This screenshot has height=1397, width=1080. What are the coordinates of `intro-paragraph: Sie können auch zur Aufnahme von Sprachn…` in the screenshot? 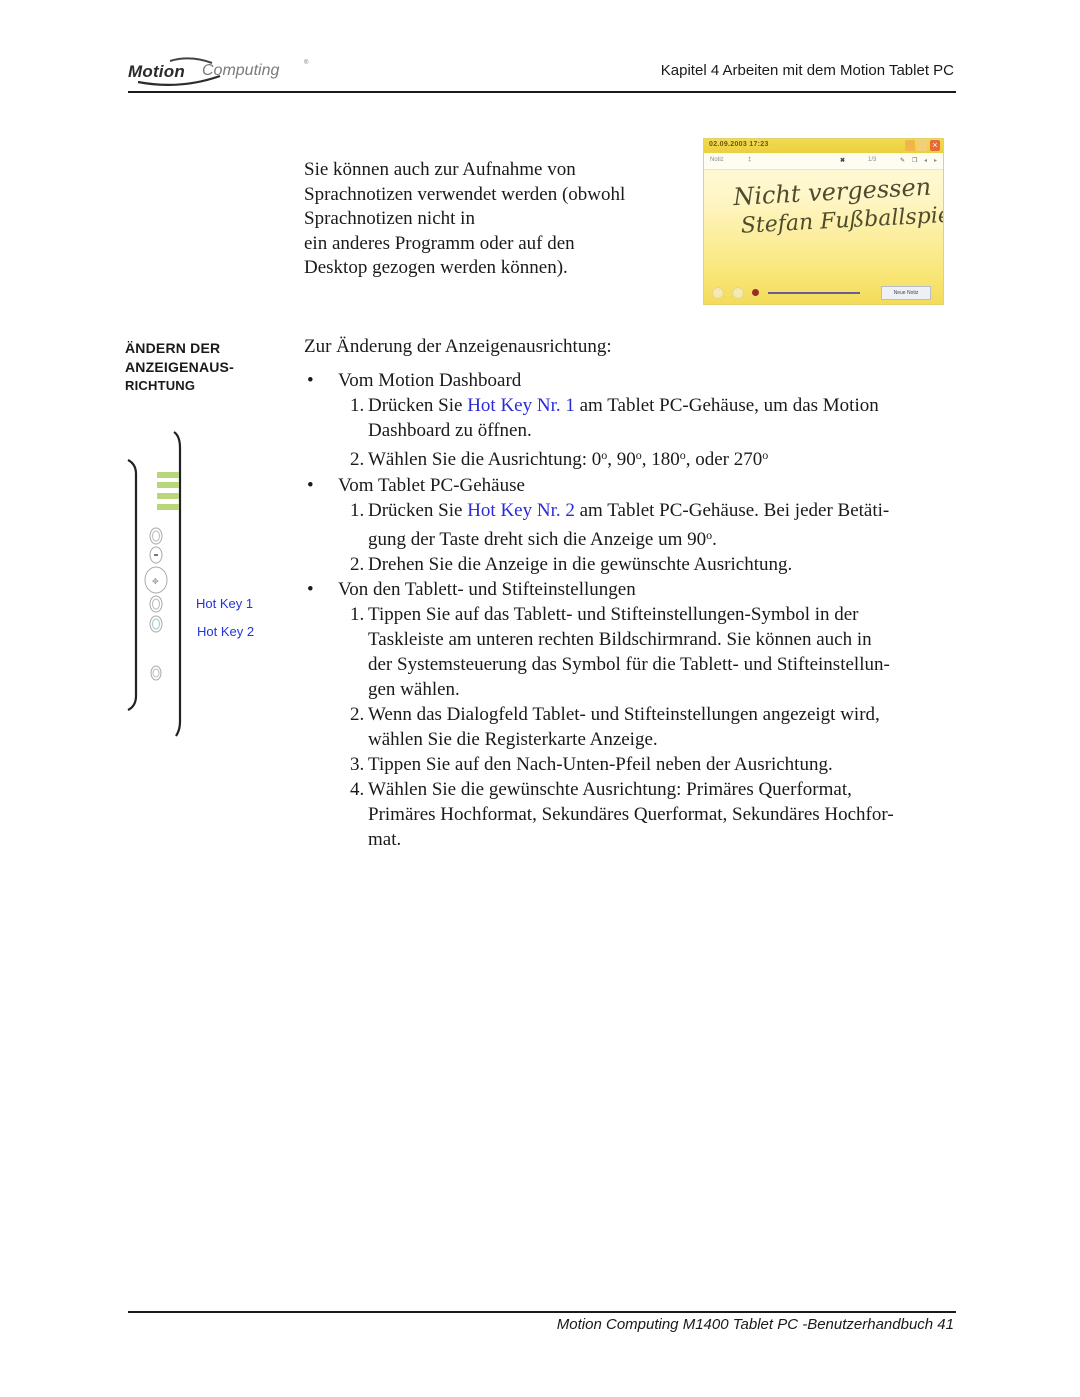 It's located at (494, 219).